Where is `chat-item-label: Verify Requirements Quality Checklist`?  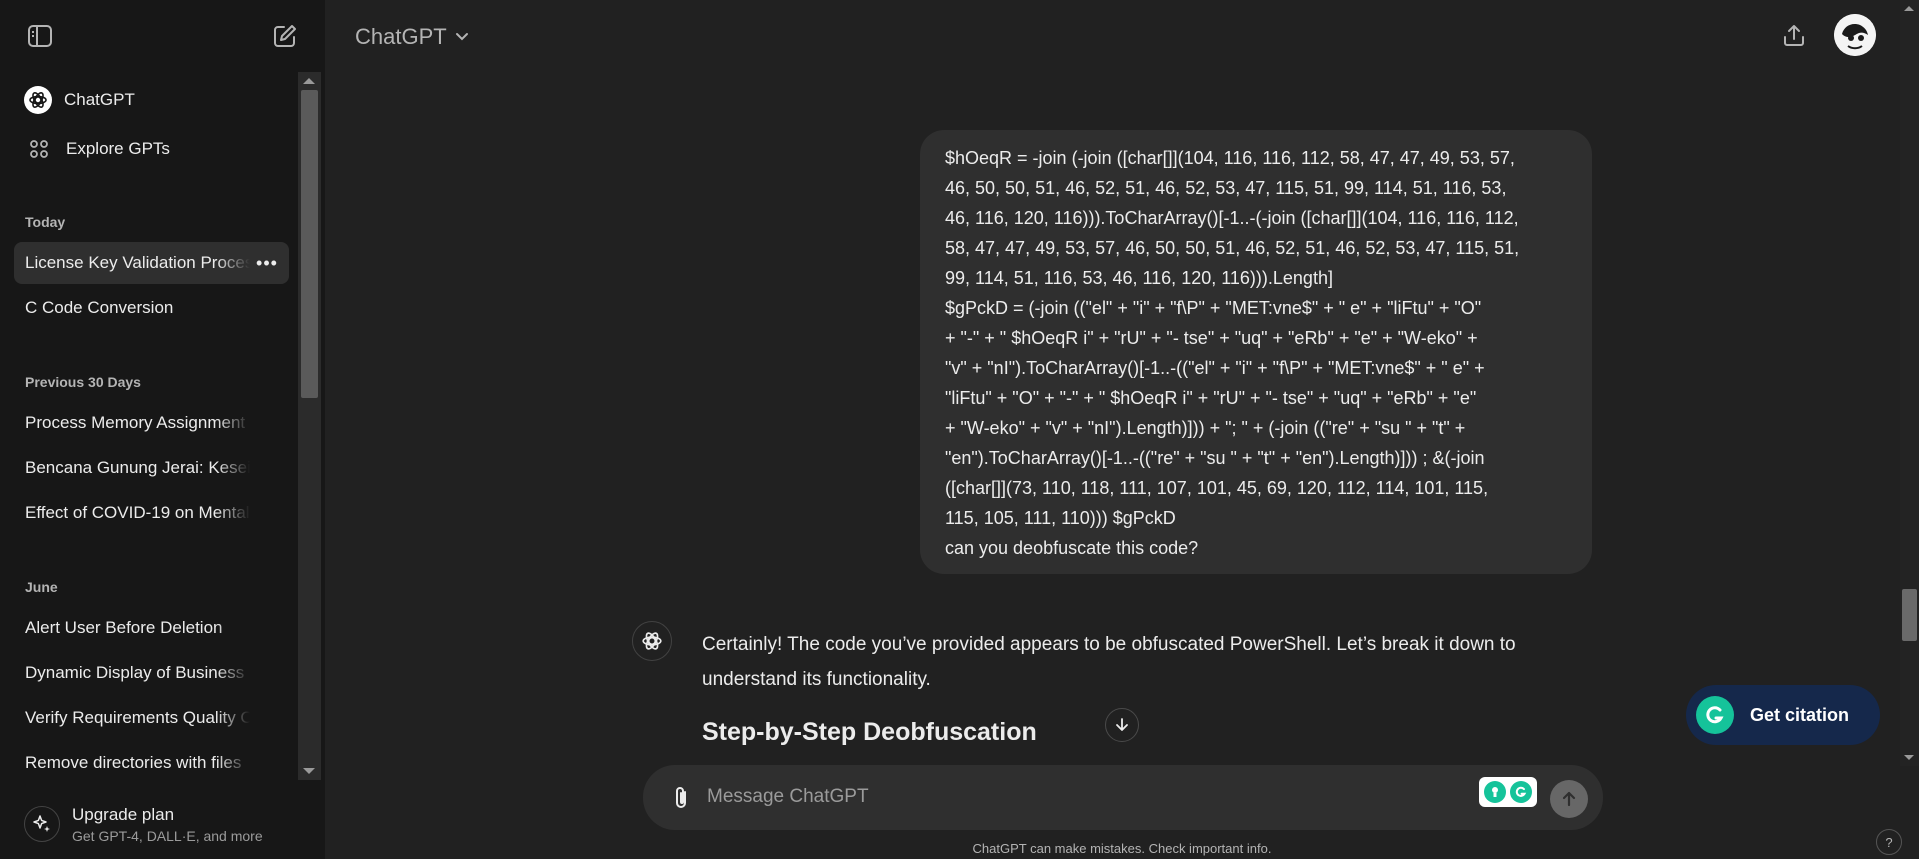 chat-item-label: Verify Requirements Quality Checklist is located at coordinates (137, 717).